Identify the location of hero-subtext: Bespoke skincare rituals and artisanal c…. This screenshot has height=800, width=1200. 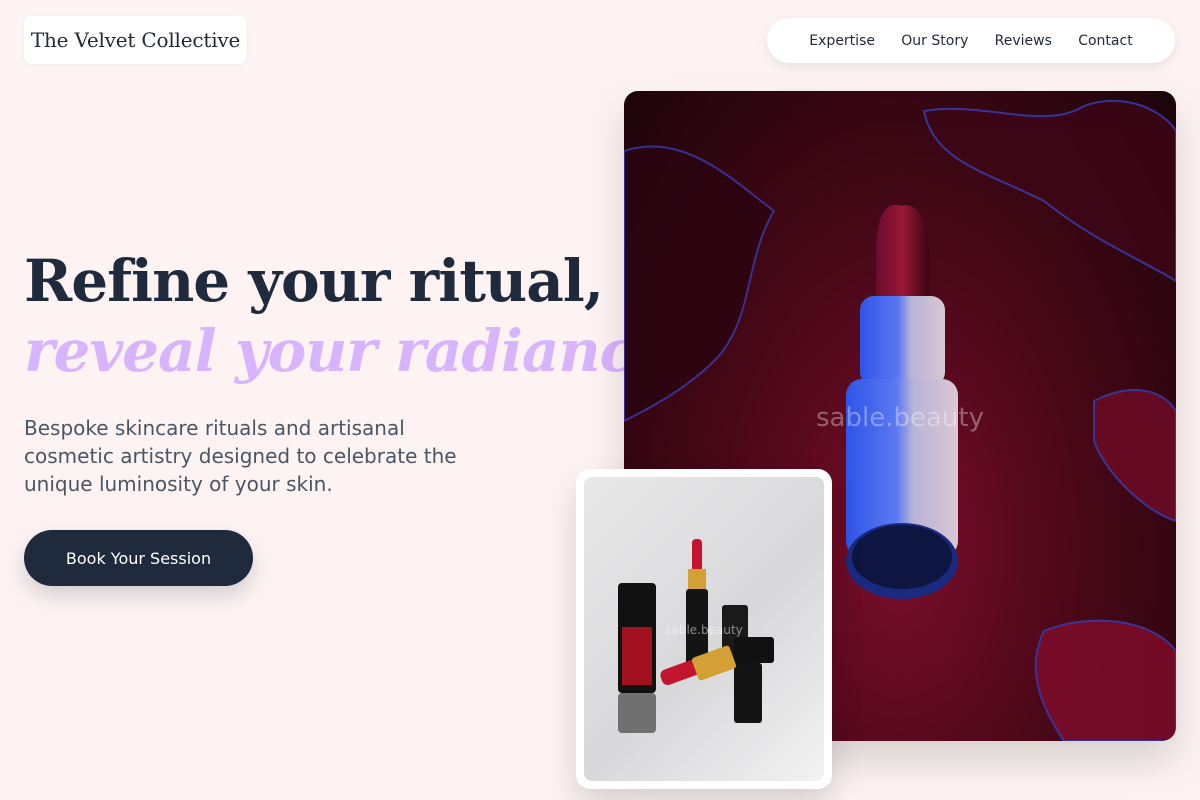
(240, 456).